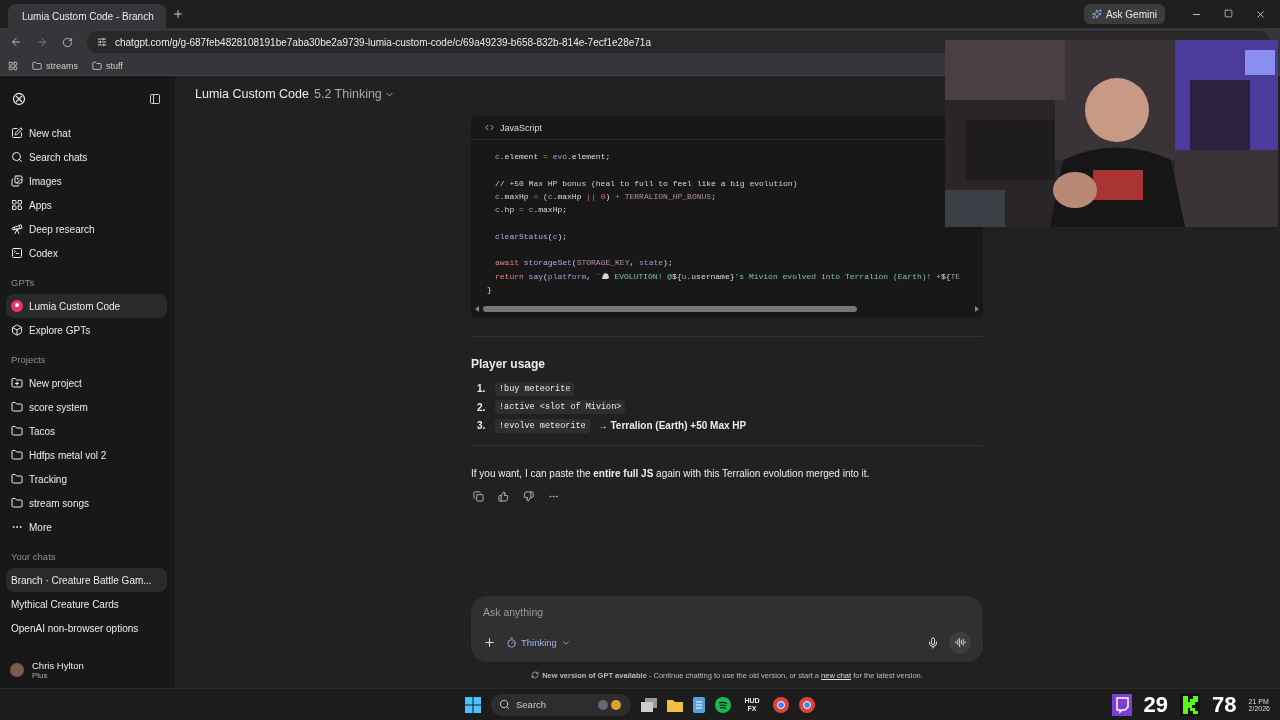 Image resolution: width=1280 pixels, height=720 pixels. I want to click on inline-code: !buy meteorite, so click(535, 388).